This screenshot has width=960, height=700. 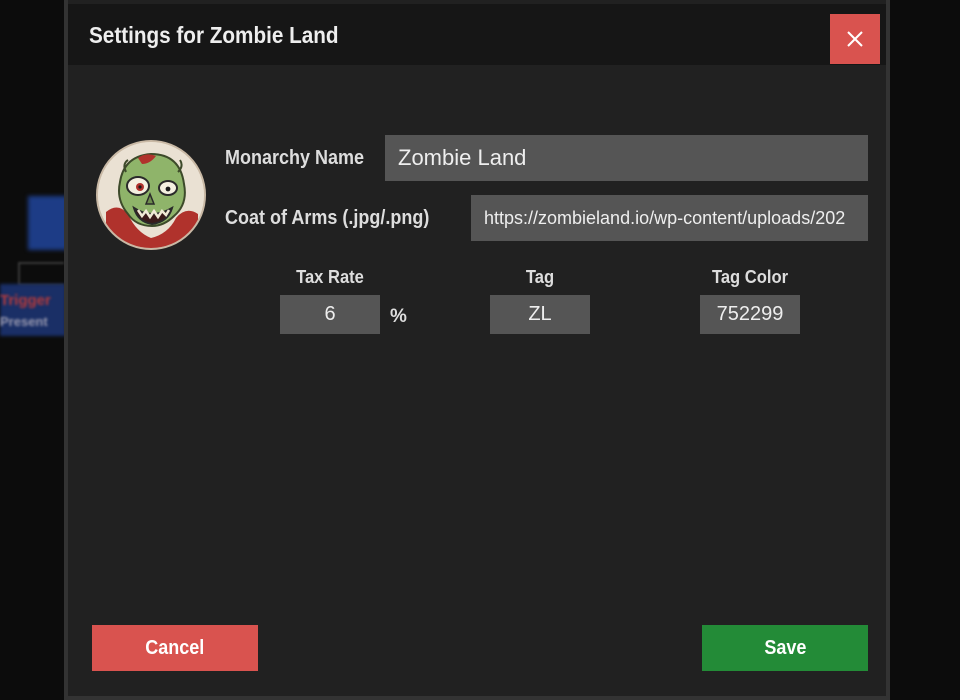 What do you see at coordinates (750, 314) in the screenshot?
I see `tag-color-input: 752299` at bounding box center [750, 314].